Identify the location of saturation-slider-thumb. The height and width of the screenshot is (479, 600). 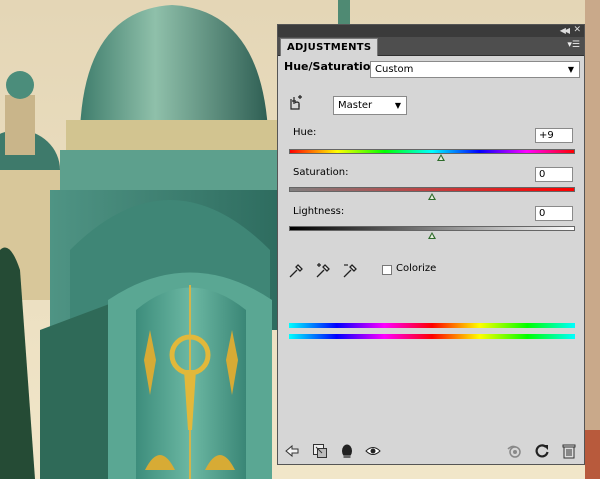
(432, 196).